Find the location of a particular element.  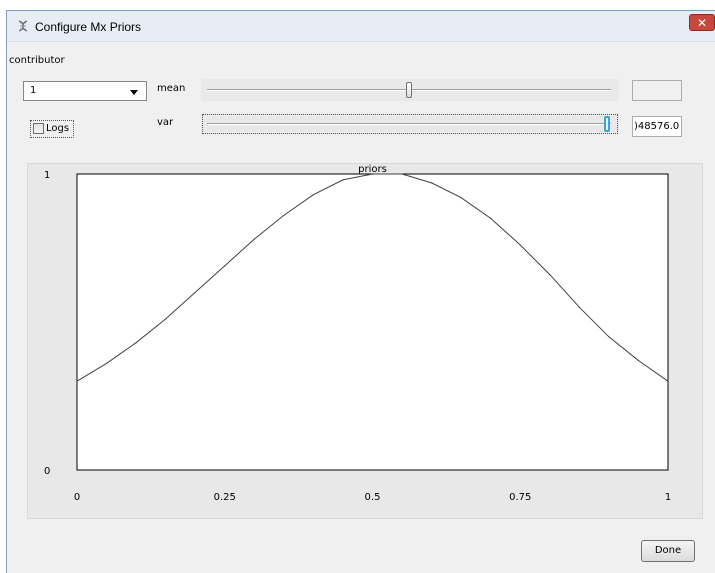

chart-title: priors is located at coordinates (372, 169).